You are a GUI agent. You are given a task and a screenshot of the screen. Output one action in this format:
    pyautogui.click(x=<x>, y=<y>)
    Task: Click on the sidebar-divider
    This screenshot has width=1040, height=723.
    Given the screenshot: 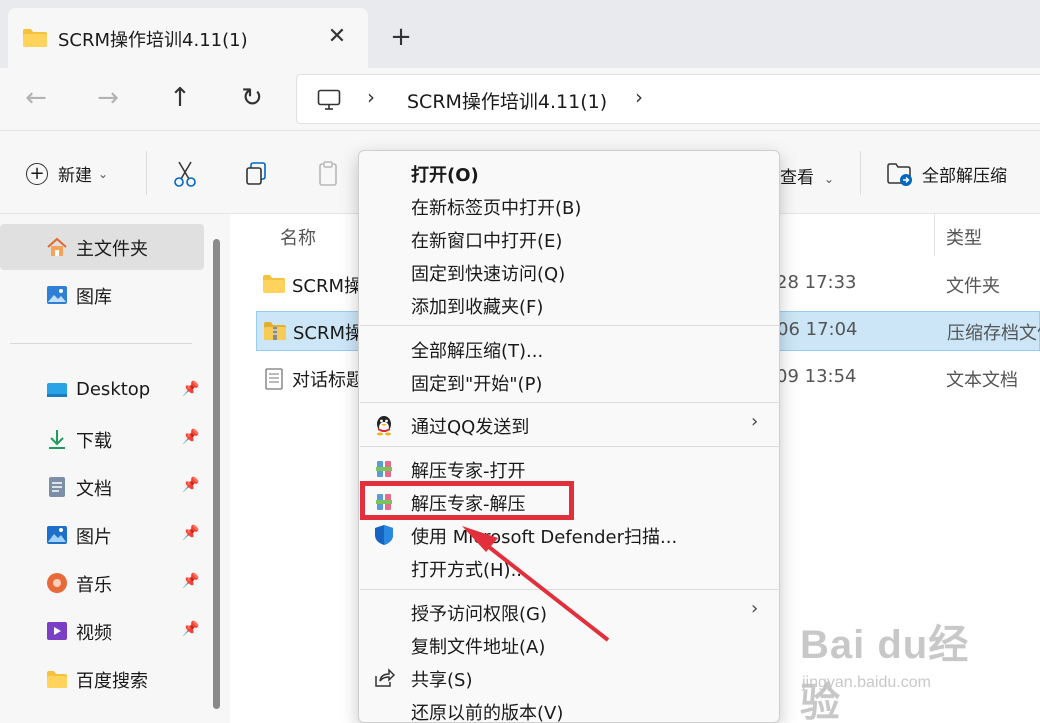 What is the action you would take?
    pyautogui.click(x=101, y=343)
    